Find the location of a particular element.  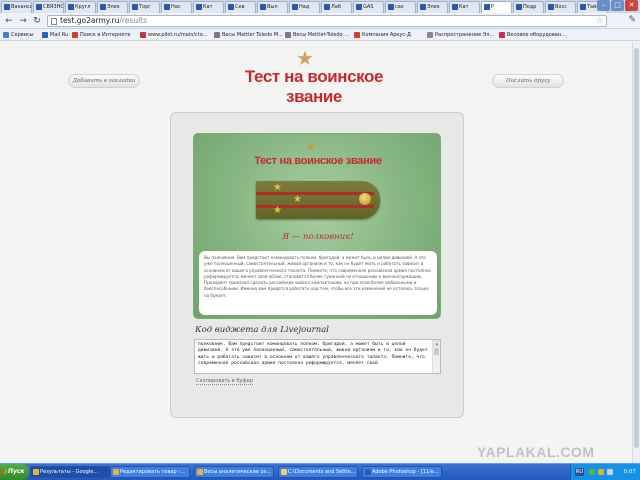

browser-tab: Над is located at coordinates (304, 7).